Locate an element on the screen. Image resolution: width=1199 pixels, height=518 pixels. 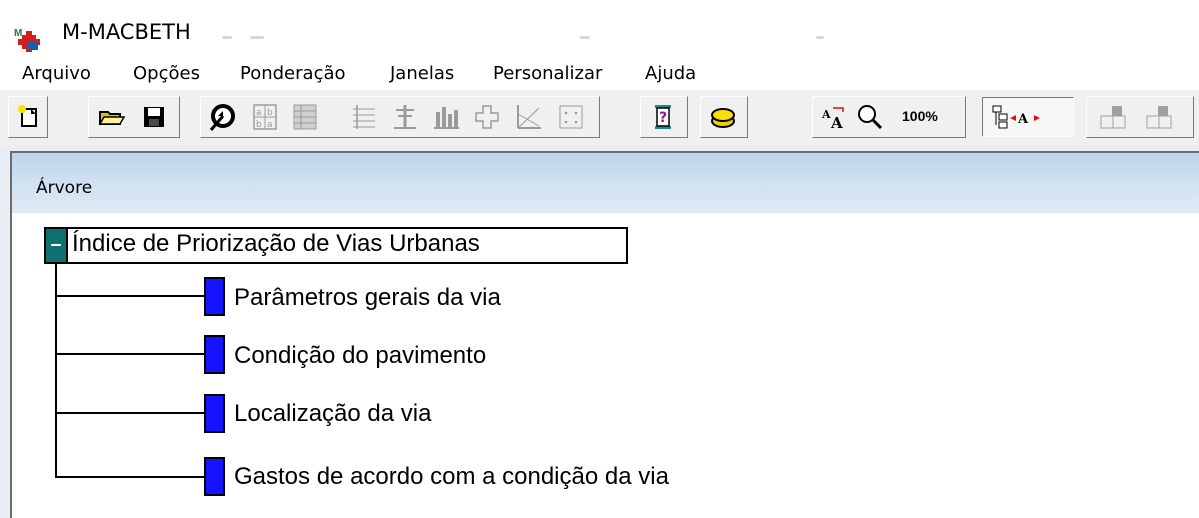
save-disk-icon is located at coordinates (154, 117).